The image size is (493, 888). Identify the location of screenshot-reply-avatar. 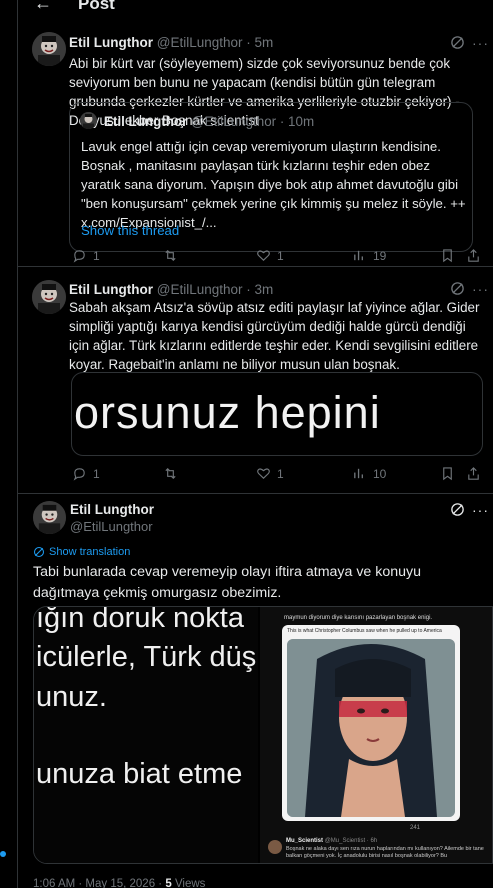
(275, 847).